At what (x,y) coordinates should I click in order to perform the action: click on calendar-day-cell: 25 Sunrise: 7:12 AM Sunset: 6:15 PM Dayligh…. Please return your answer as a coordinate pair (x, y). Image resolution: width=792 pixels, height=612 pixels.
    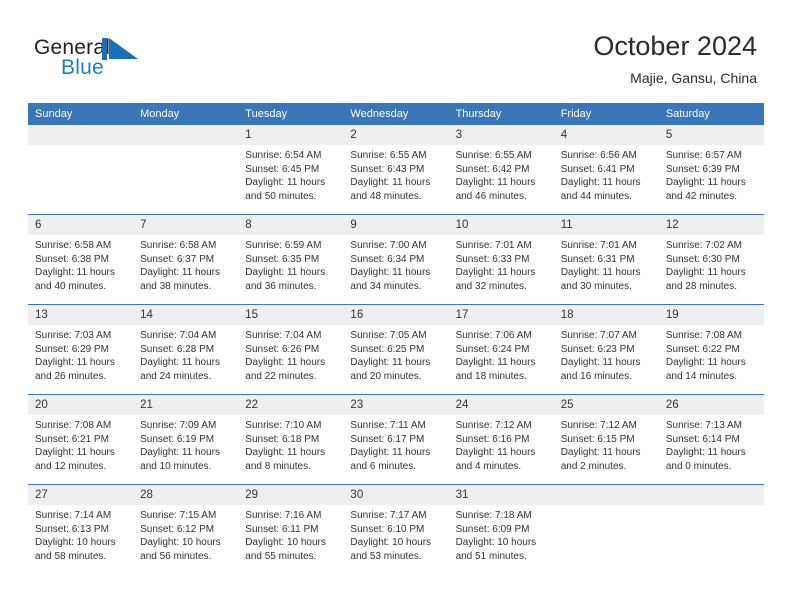
    Looking at the image, I should click on (606, 439).